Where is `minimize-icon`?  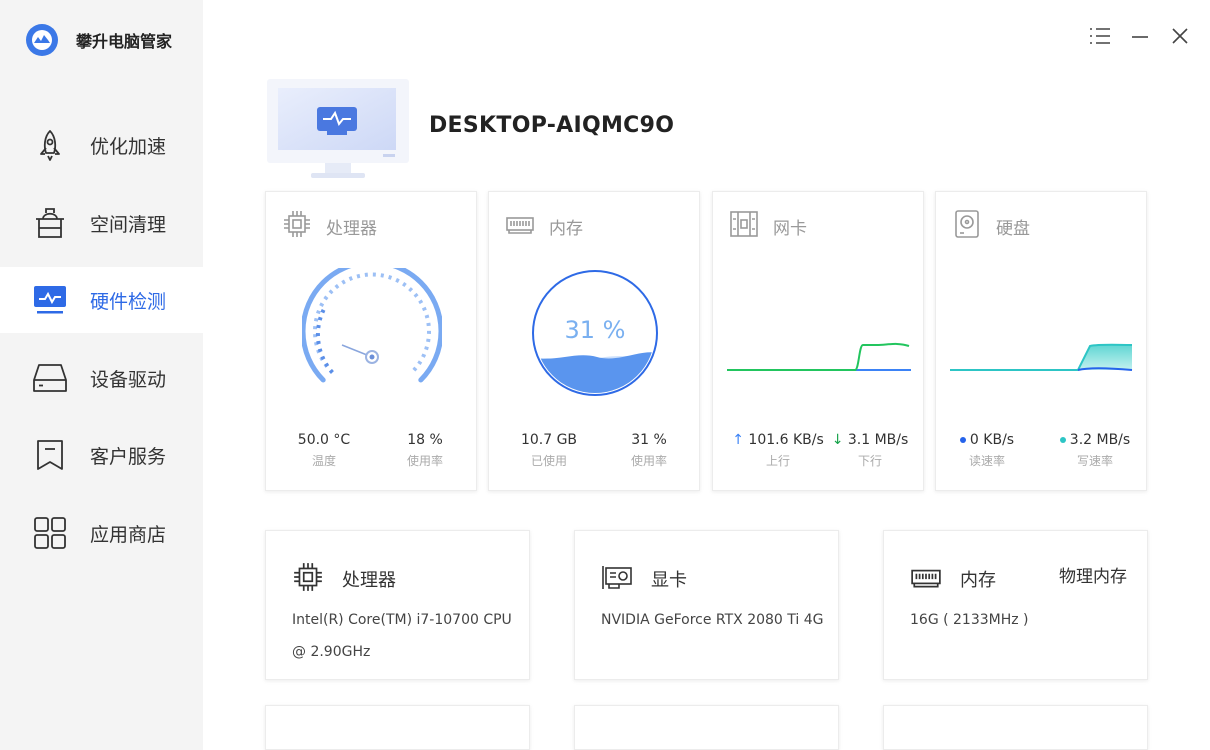
minimize-icon is located at coordinates (1140, 36).